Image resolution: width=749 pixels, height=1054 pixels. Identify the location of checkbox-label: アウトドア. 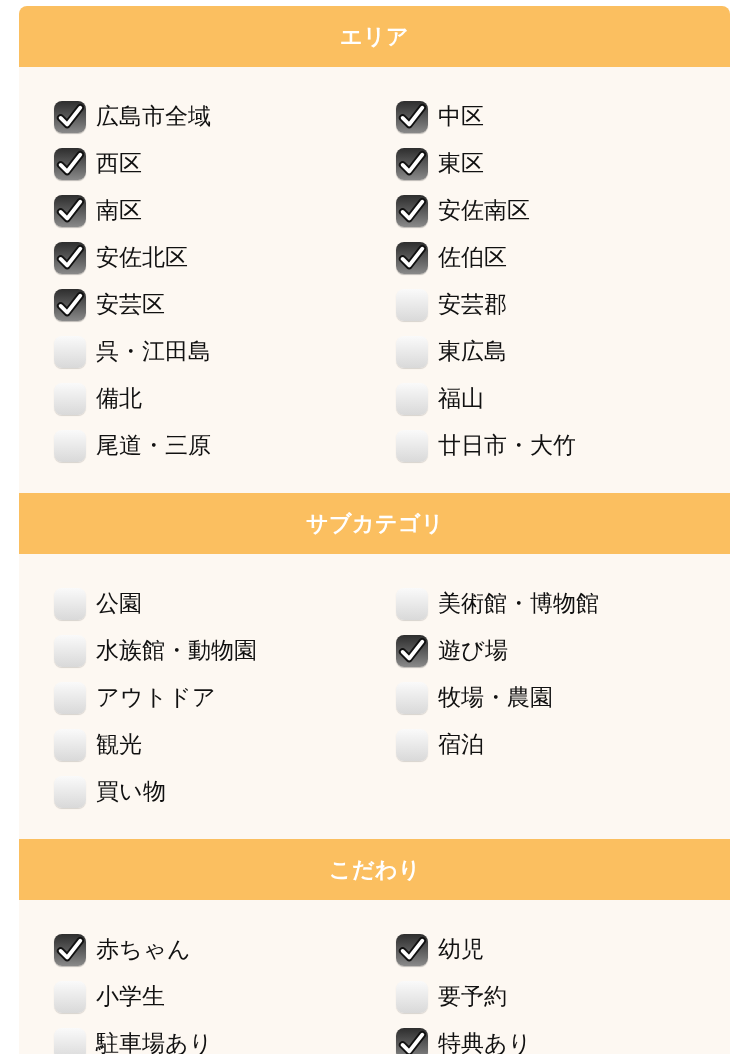
(156, 697).